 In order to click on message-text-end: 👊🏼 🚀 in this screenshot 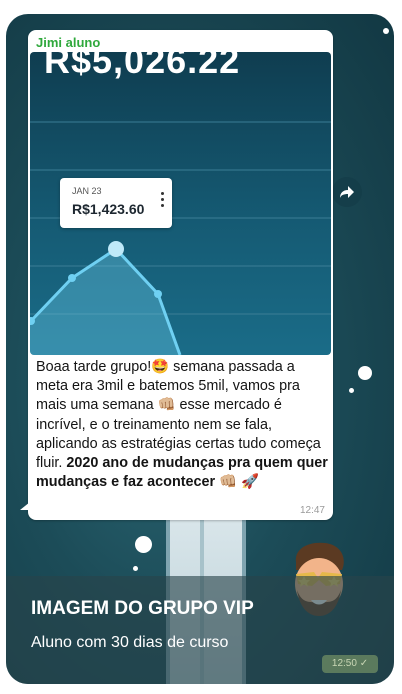, I will do `click(237, 482)`.